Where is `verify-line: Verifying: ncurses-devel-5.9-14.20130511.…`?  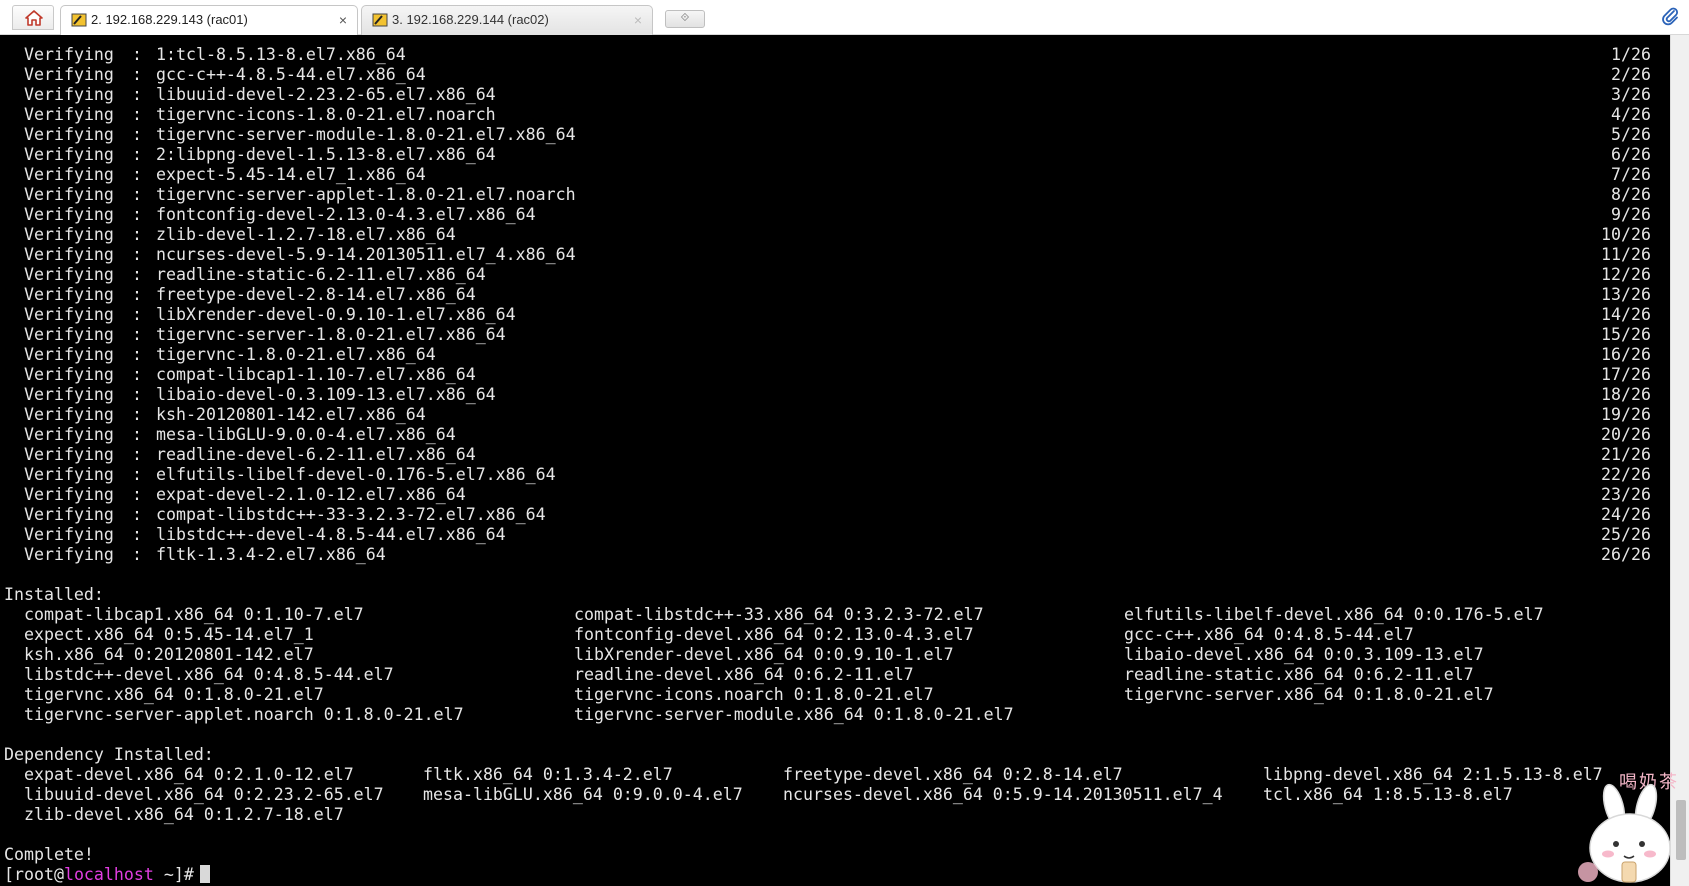
verify-line: Verifying: ncurses-devel-5.9-14.20130511.… is located at coordinates (837, 255).